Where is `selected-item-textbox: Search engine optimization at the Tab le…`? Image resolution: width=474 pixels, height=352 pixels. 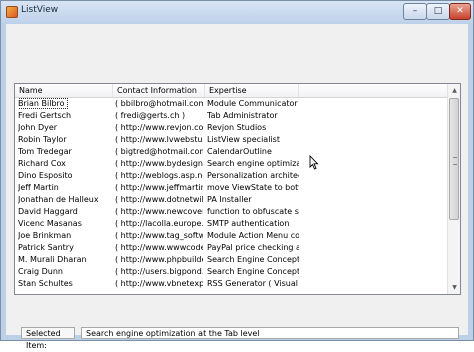
selected-item-textbox: Search engine optimization at the Tab le… is located at coordinates (270, 333).